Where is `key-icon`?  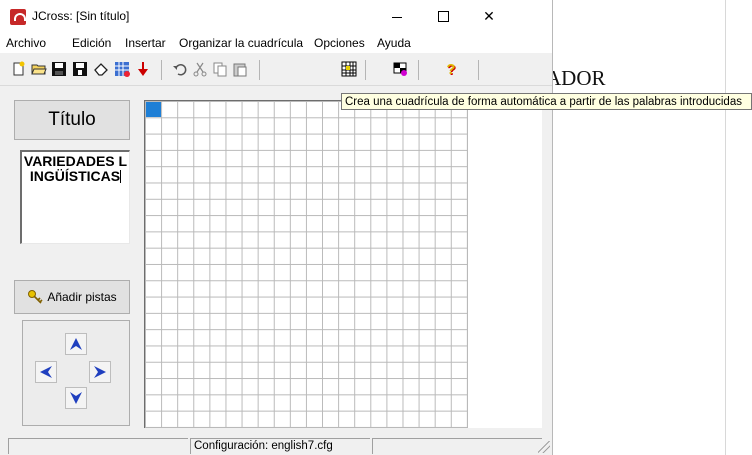 key-icon is located at coordinates (35, 297).